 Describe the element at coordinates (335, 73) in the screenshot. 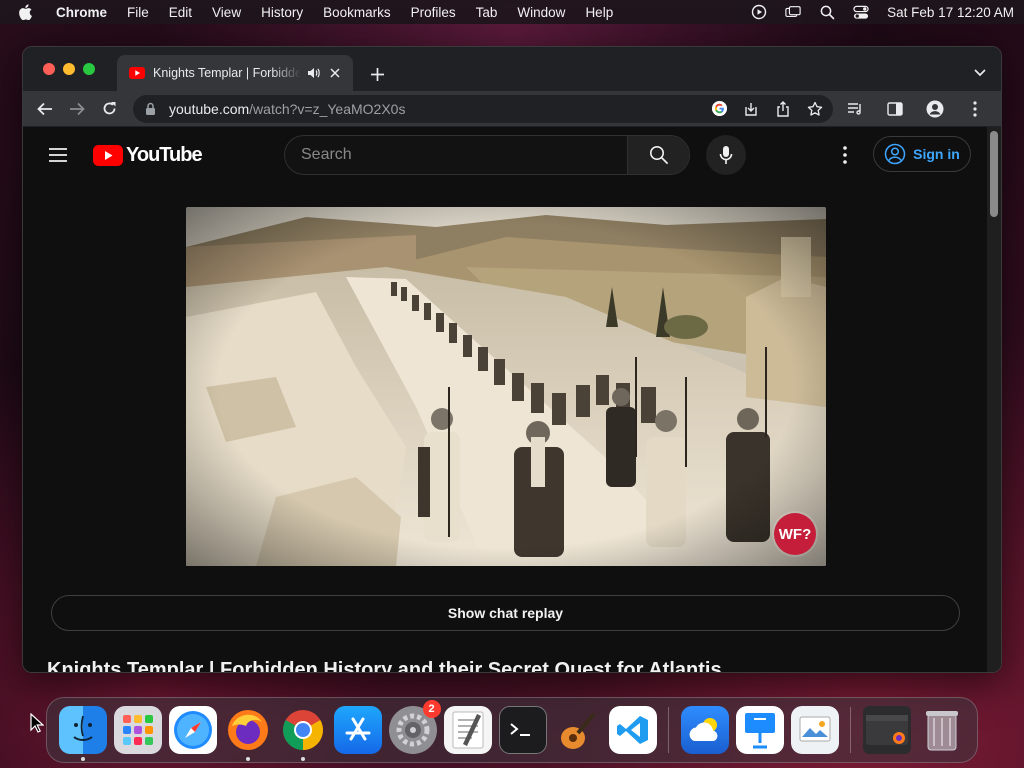

I see `close-tab-icon` at that location.